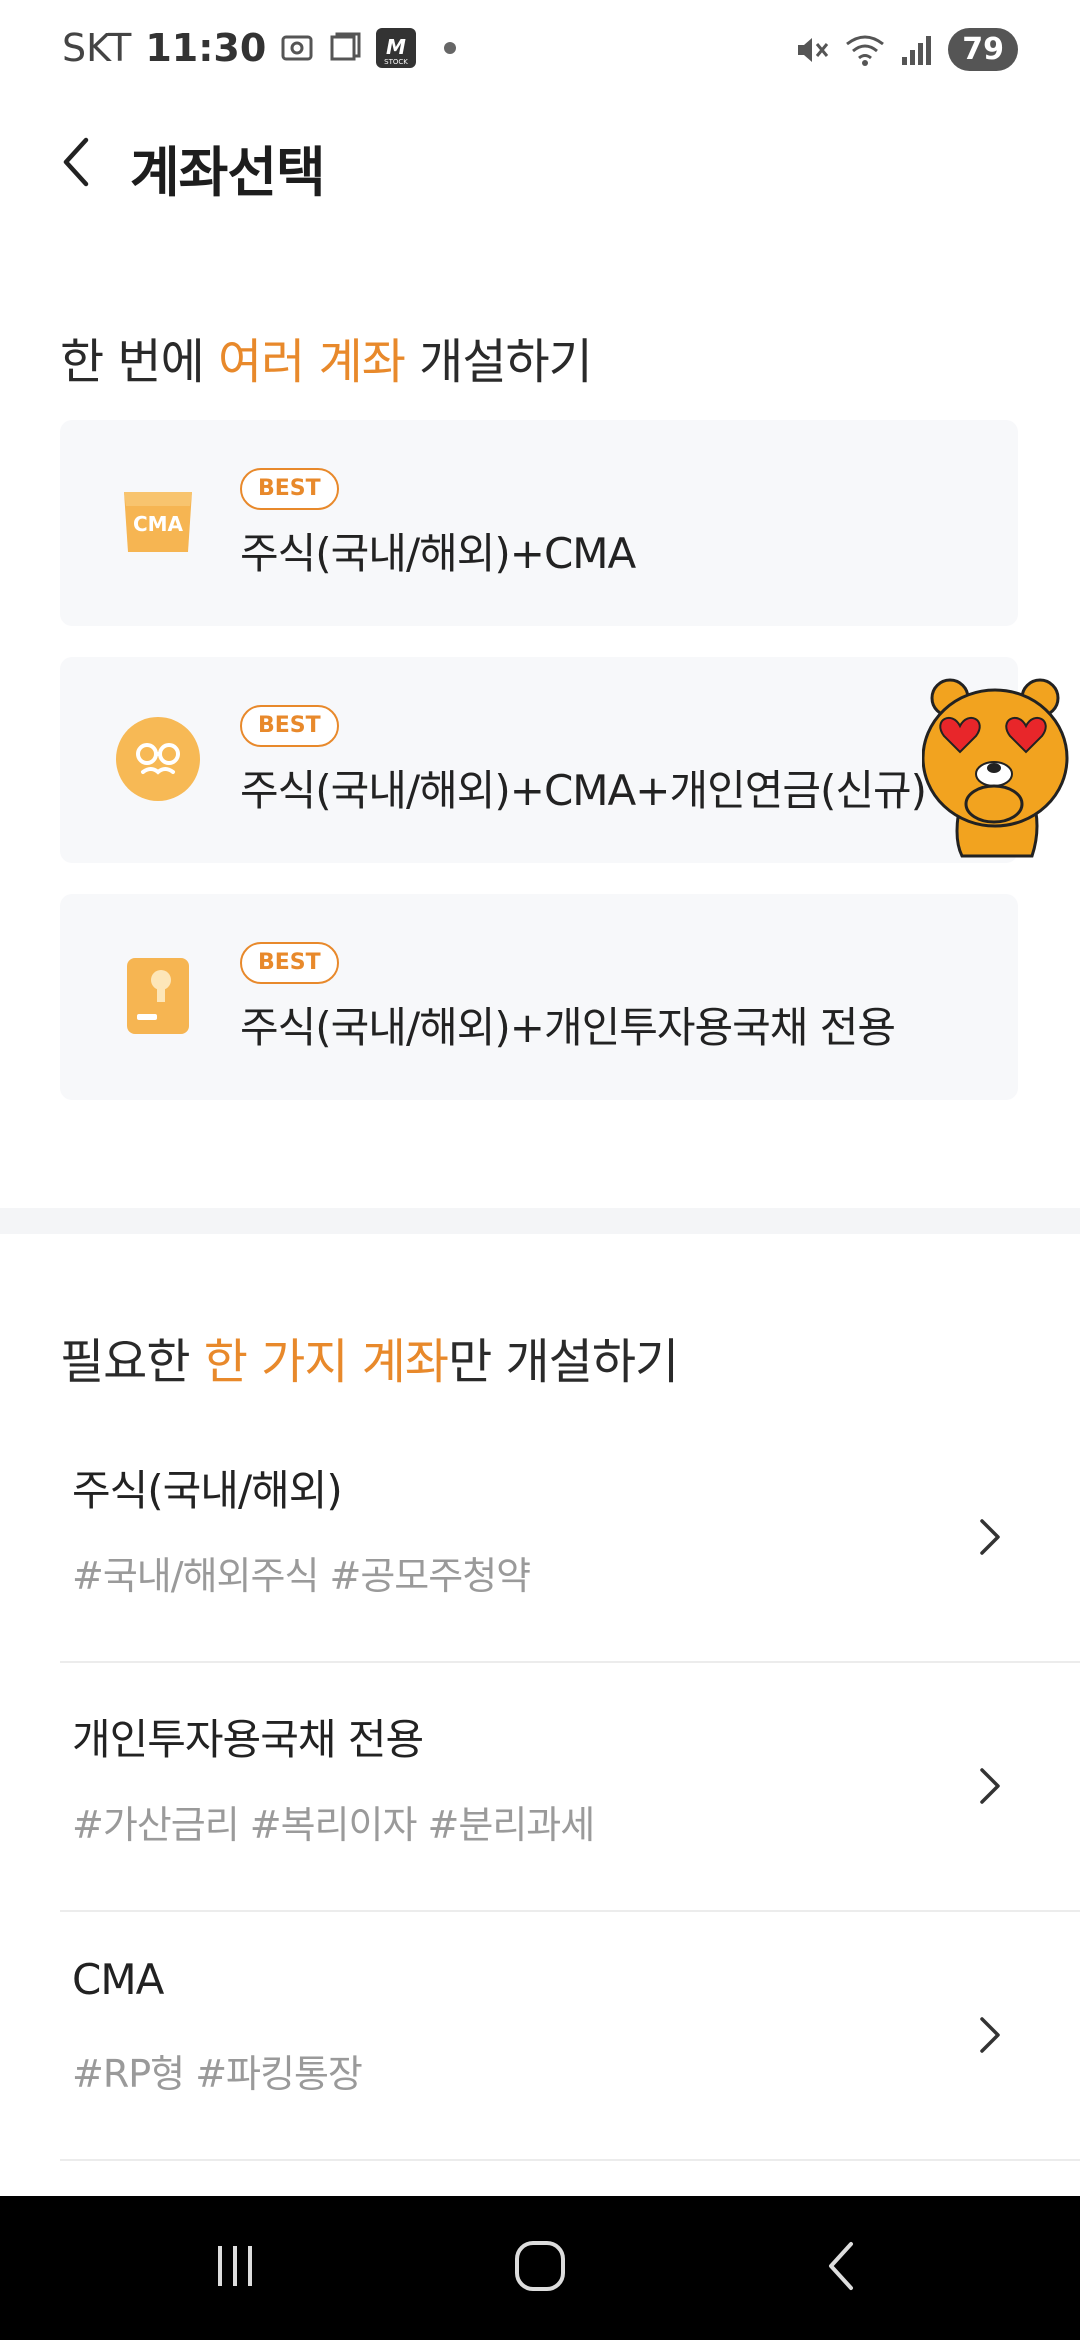 This screenshot has height=2340, width=1080. What do you see at coordinates (583, 790) in the screenshot?
I see `card-label: 주식(국내/해외)+CMA+개인연금(신규)` at bounding box center [583, 790].